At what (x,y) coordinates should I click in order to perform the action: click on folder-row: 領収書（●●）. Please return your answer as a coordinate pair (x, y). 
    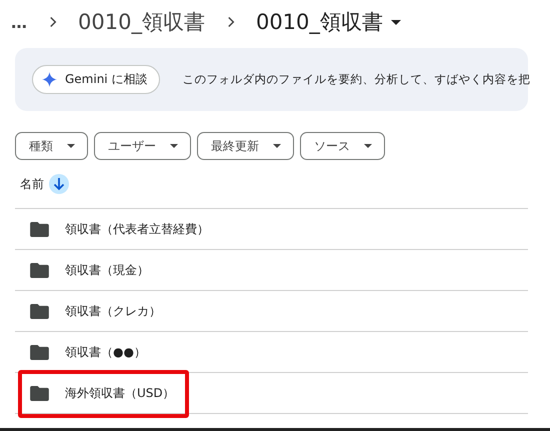
    Looking at the image, I should click on (271, 352).